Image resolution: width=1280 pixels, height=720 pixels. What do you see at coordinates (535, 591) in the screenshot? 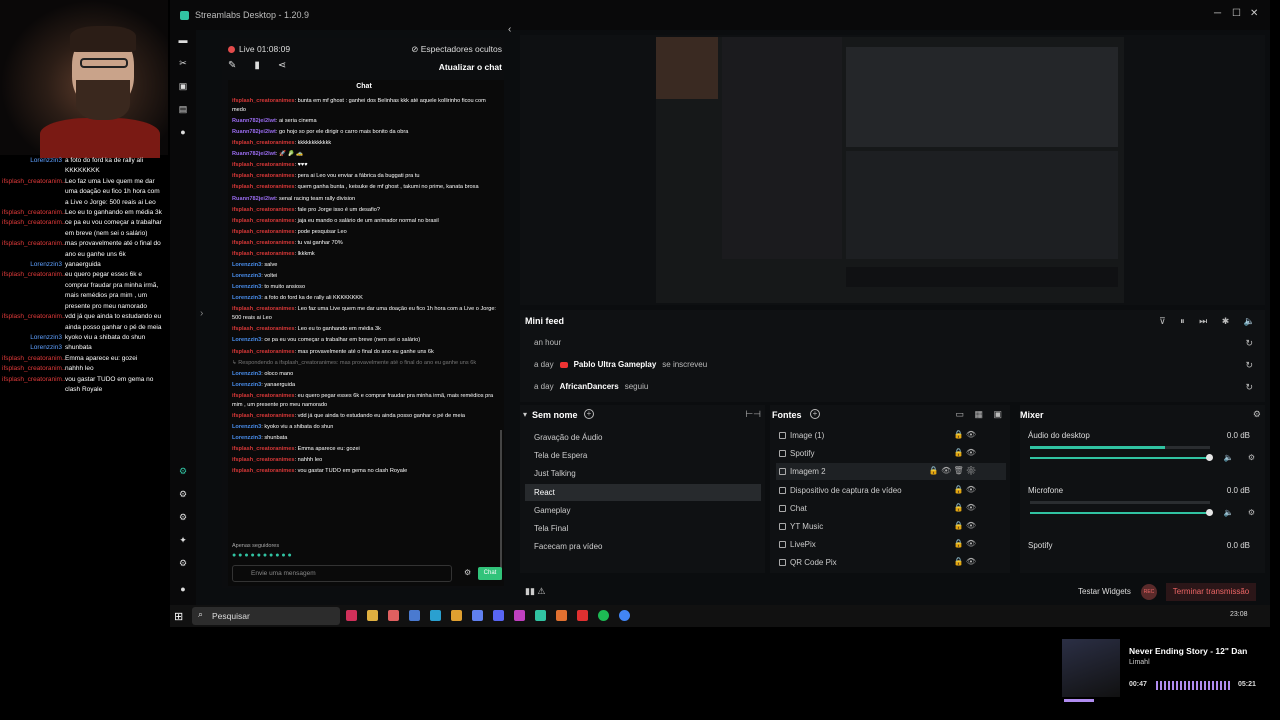
I see `stats-icon: ▮▮ ⚠` at bounding box center [535, 591].